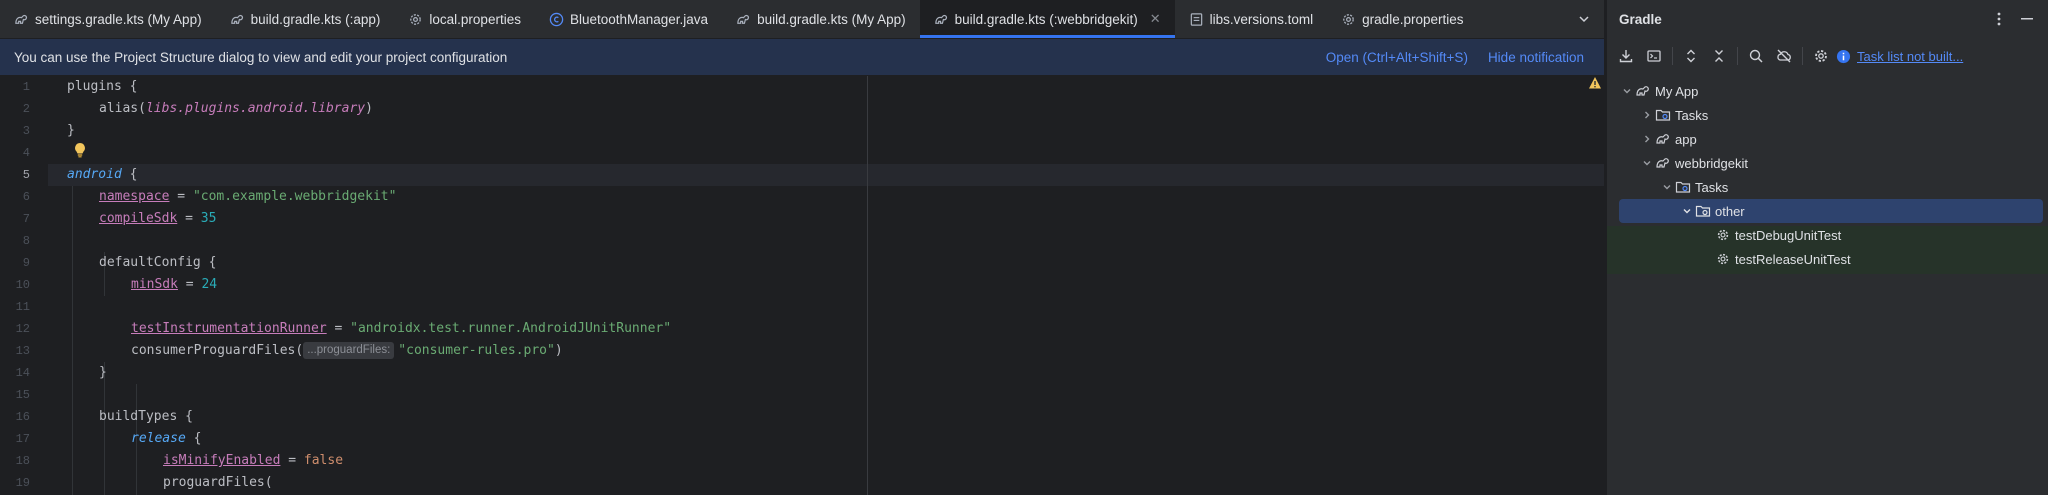 The image size is (2048, 495). I want to click on tab-libs-versions: libs.versions.toml, so click(1251, 19).